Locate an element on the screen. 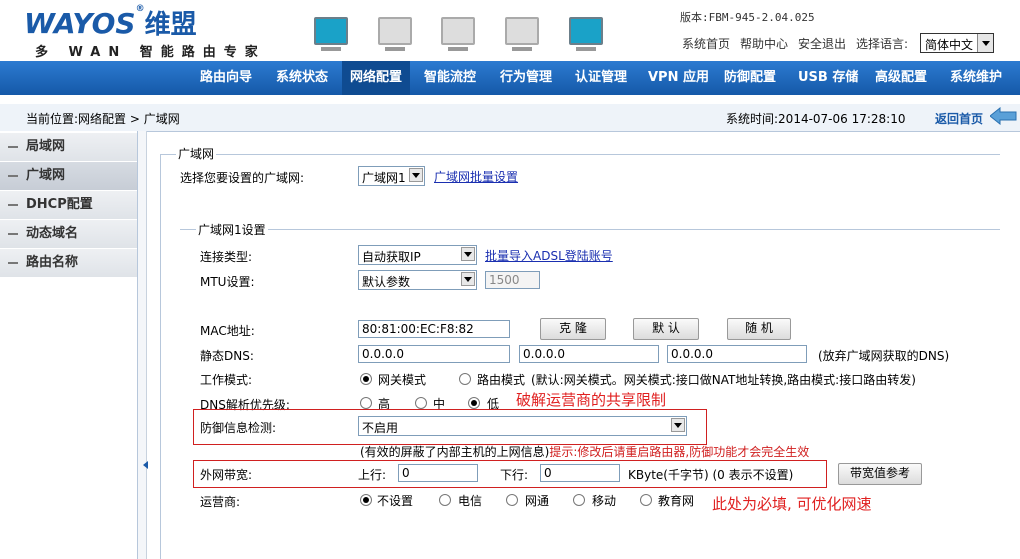  sidebar-item-route-name: 路由名称 is located at coordinates (68, 263).